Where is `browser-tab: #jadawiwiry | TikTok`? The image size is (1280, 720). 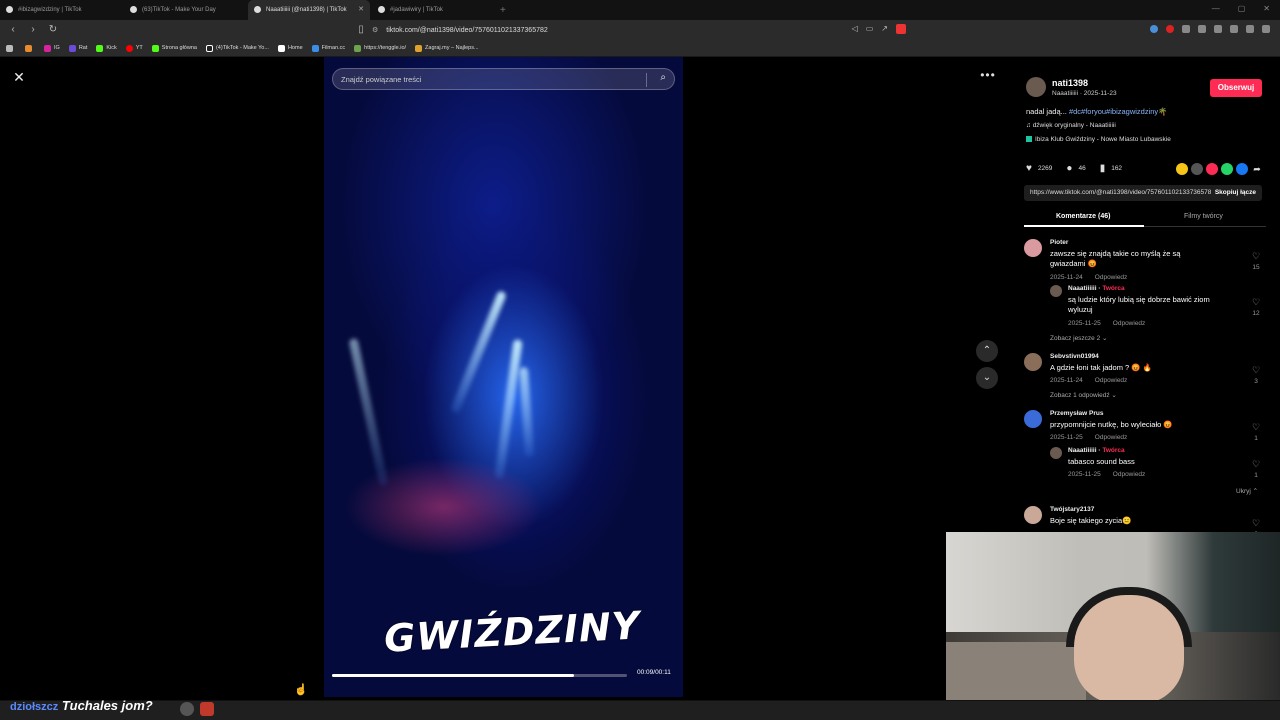 browser-tab: #jadawiwiry | TikTok is located at coordinates (433, 10).